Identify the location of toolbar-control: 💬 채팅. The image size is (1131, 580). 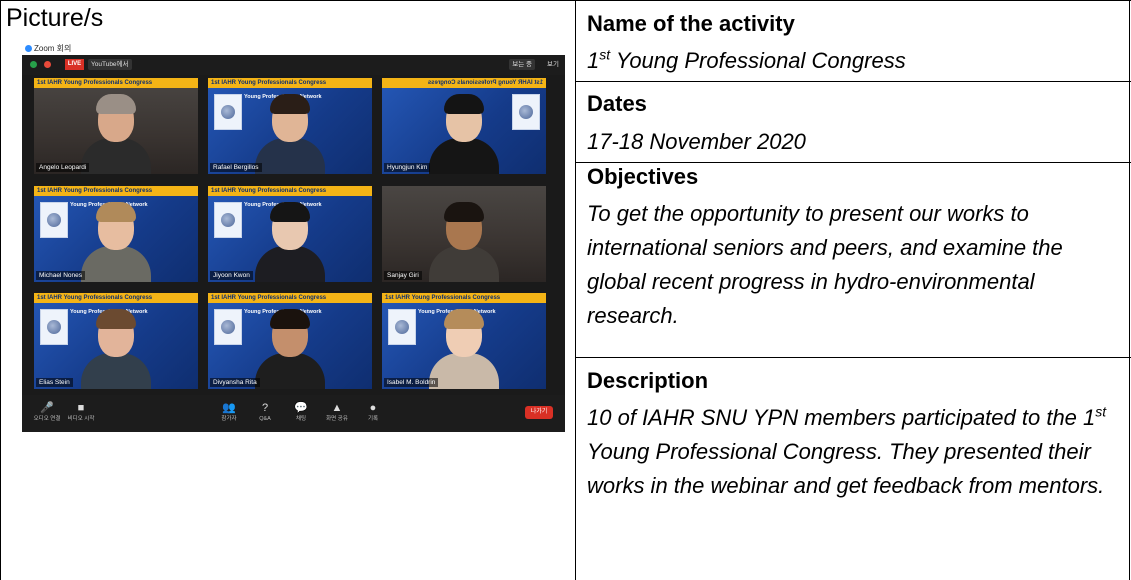
(301, 412).